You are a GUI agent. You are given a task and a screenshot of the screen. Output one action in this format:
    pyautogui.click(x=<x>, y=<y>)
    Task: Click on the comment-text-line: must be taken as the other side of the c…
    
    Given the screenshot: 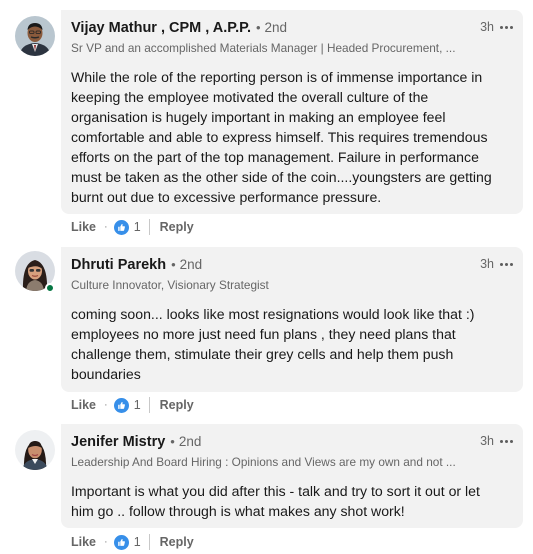 What is the action you would take?
    pyautogui.click(x=281, y=177)
    